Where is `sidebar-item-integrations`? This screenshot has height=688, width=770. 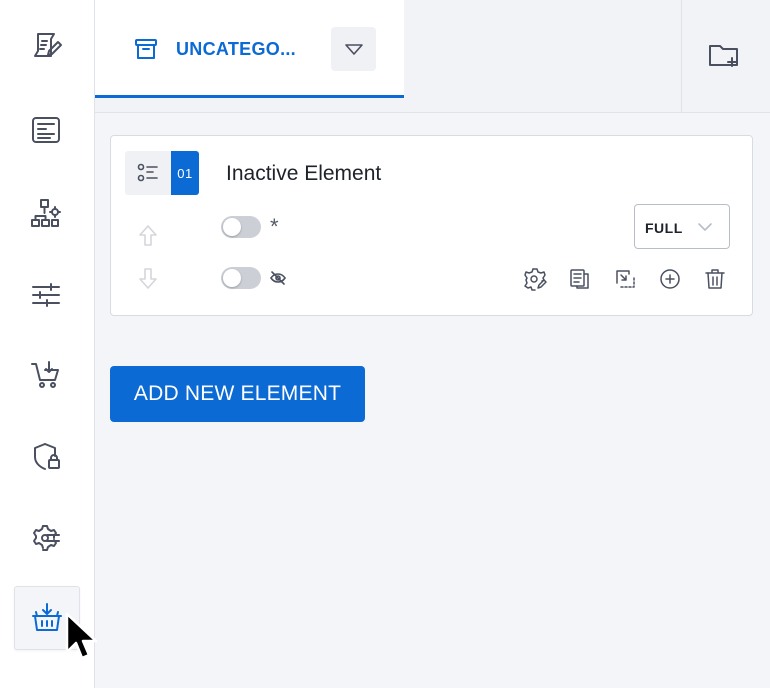
sidebar-item-integrations is located at coordinates (46, 538).